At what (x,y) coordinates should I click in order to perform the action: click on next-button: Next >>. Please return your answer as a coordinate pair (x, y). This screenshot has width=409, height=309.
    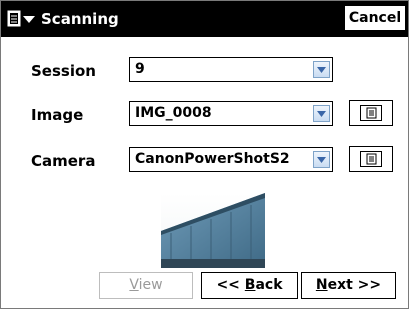
    Looking at the image, I should click on (348, 285).